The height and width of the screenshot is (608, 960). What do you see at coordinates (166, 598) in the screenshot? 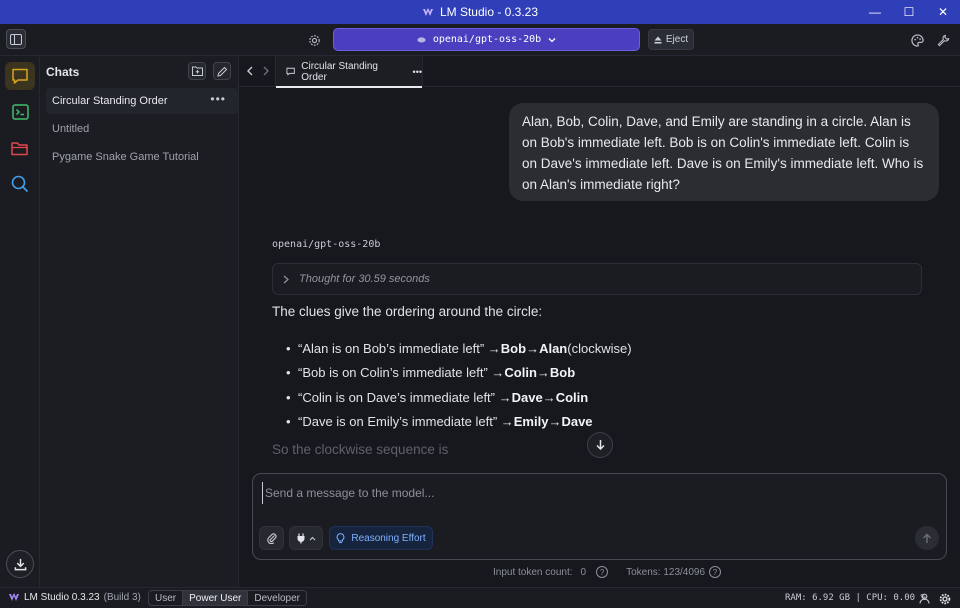
I see `mode-user: User` at bounding box center [166, 598].